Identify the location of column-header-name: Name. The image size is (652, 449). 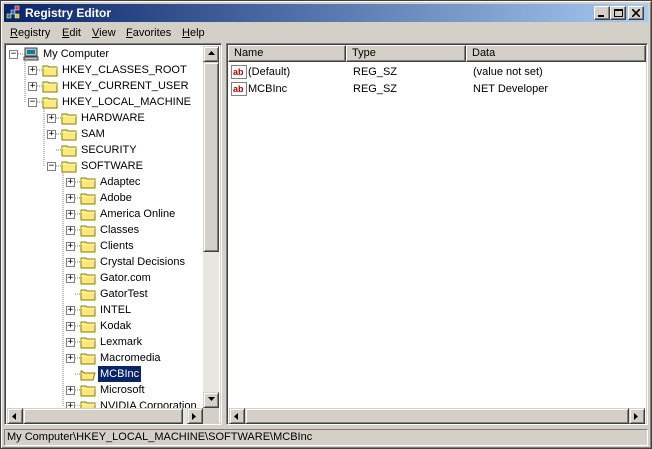
(287, 53).